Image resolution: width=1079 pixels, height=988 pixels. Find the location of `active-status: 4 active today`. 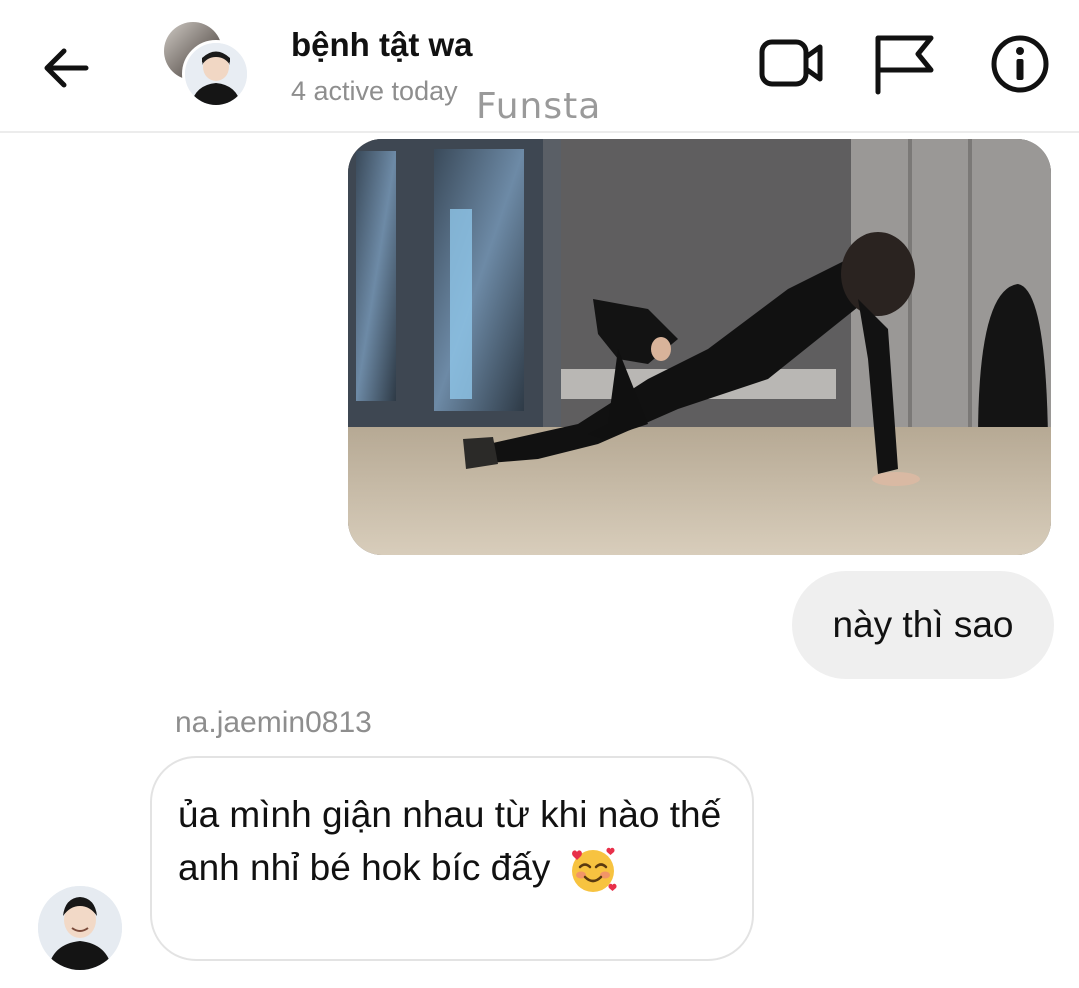

active-status: 4 active today is located at coordinates (374, 91).